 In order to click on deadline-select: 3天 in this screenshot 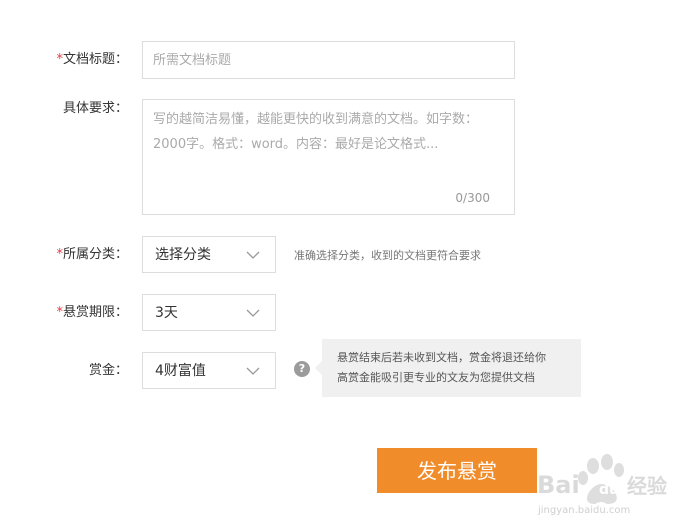, I will do `click(209, 312)`.